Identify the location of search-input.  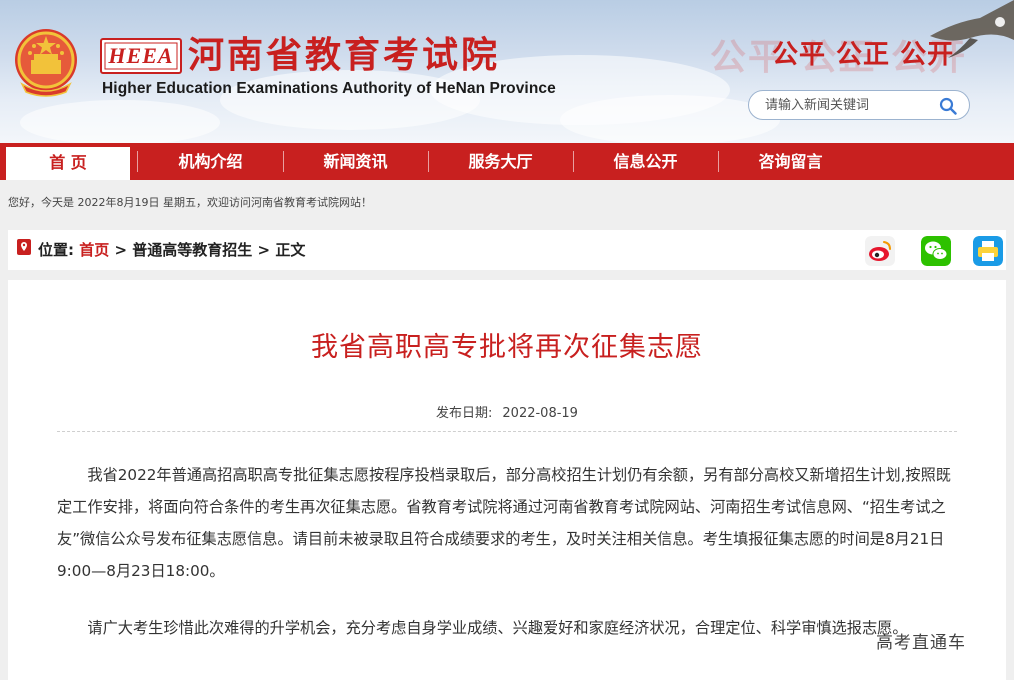
(850, 105).